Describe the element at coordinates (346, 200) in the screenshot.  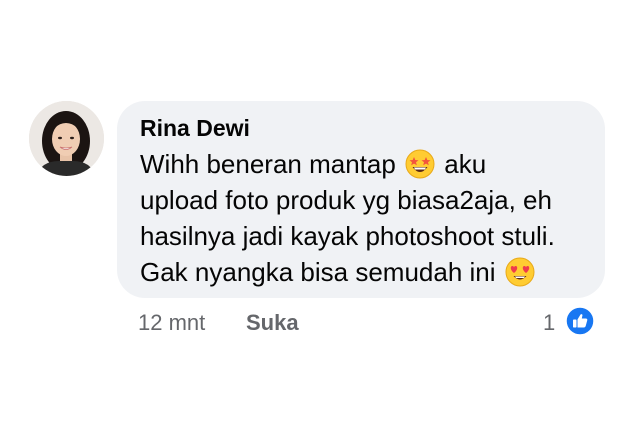
I see `comment-text-line: upload foto produk yg biasa2aja, eh` at that location.